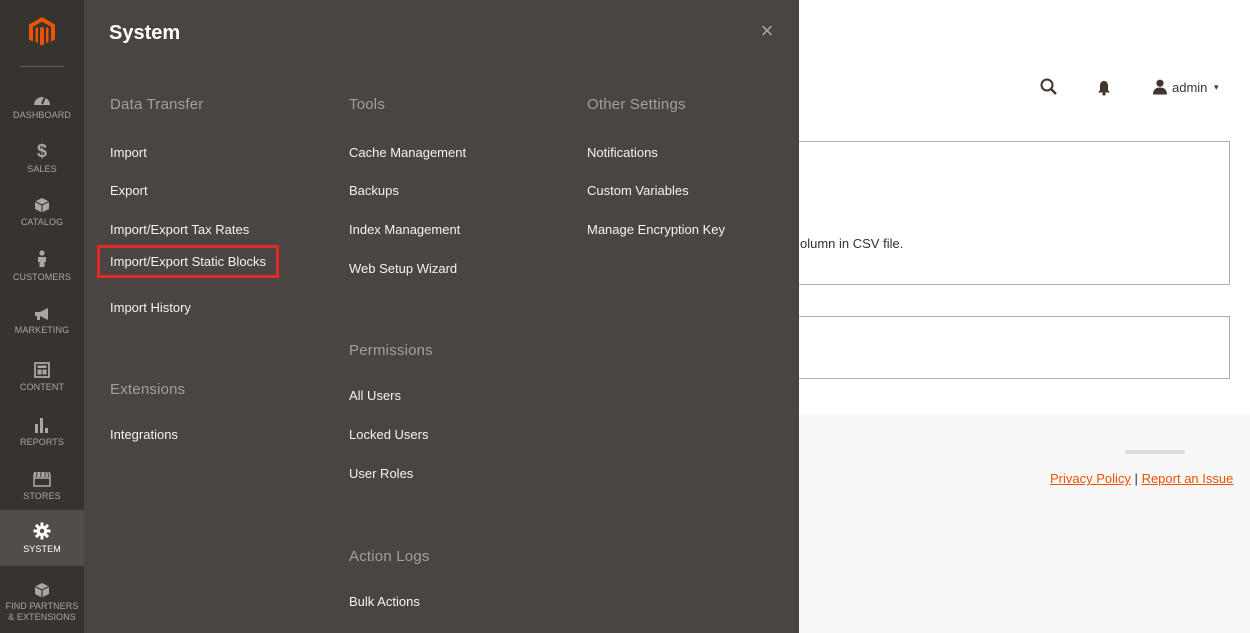  What do you see at coordinates (129, 190) in the screenshot?
I see `menu-link-export: Export` at bounding box center [129, 190].